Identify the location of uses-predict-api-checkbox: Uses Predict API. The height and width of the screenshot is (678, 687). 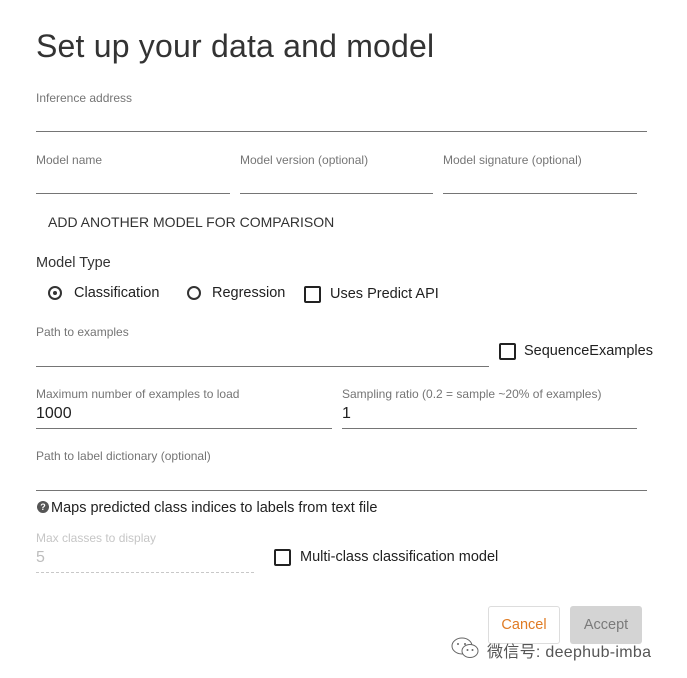
(374, 295).